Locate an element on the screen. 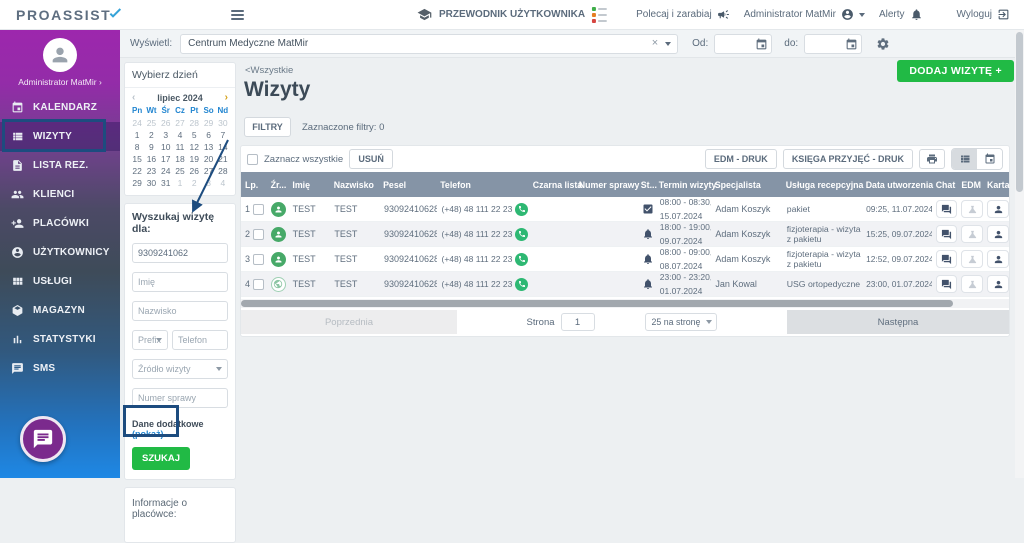 This screenshot has width=1024, height=543. sidebar-item-lista-rez: LISTA REZ. is located at coordinates (60, 165).